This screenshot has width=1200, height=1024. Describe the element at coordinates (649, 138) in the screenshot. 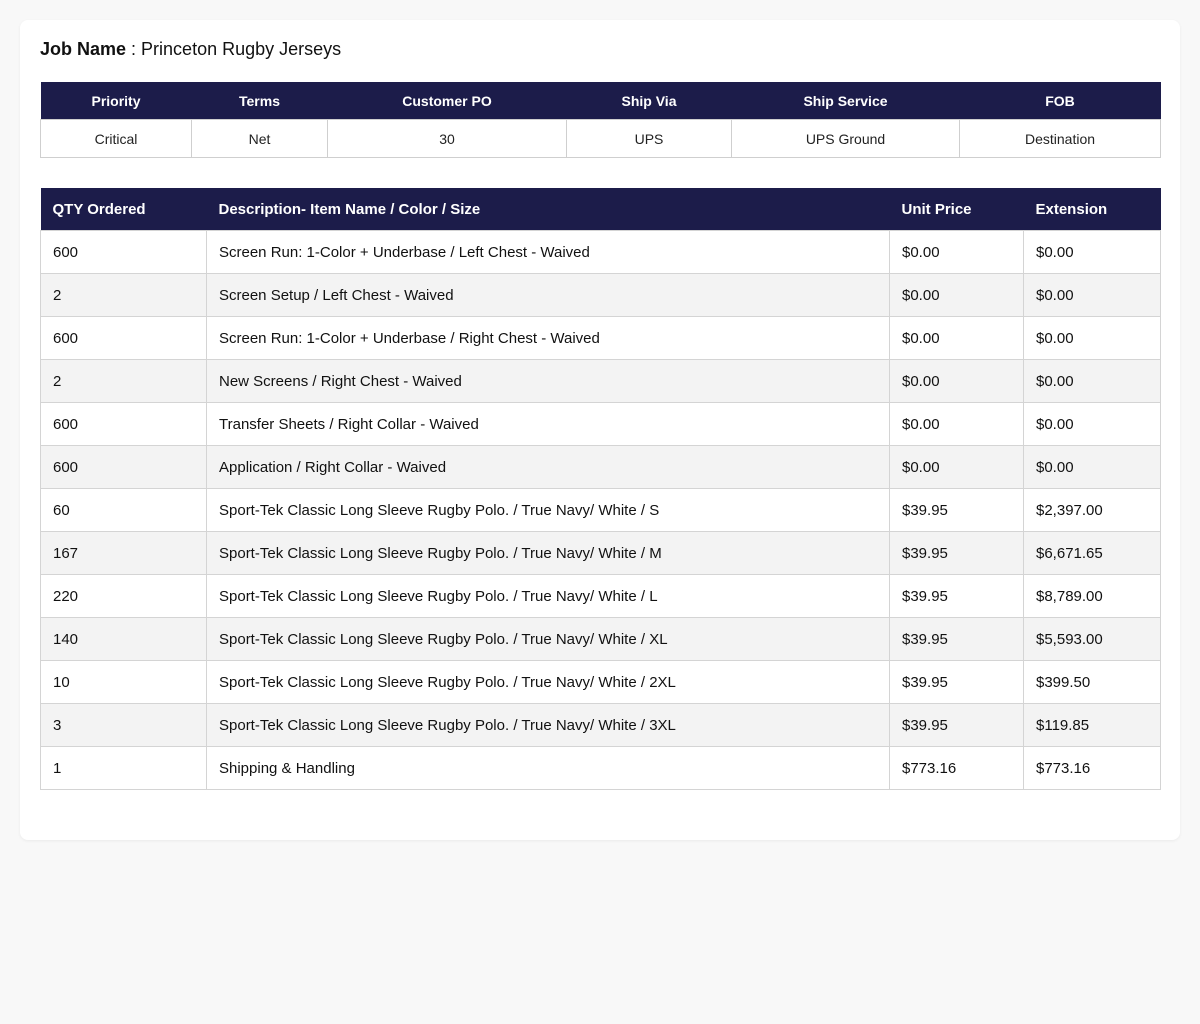

I see `value-ship-via: UPS` at that location.